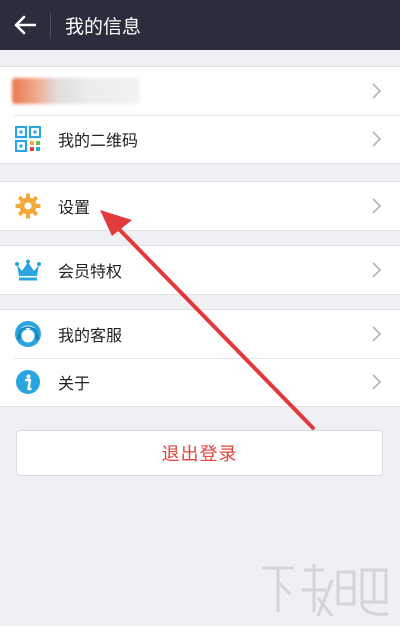 Image resolution: width=400 pixels, height=626 pixels. I want to click on qr-code-row: 我的二维码, so click(200, 139).